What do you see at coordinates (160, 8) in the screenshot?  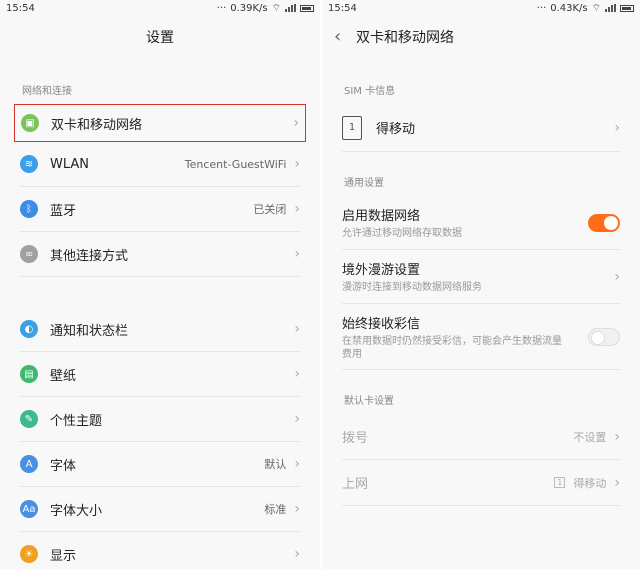 I see `status-bar: 15:54 ··· 0.39K/s ⌔` at bounding box center [160, 8].